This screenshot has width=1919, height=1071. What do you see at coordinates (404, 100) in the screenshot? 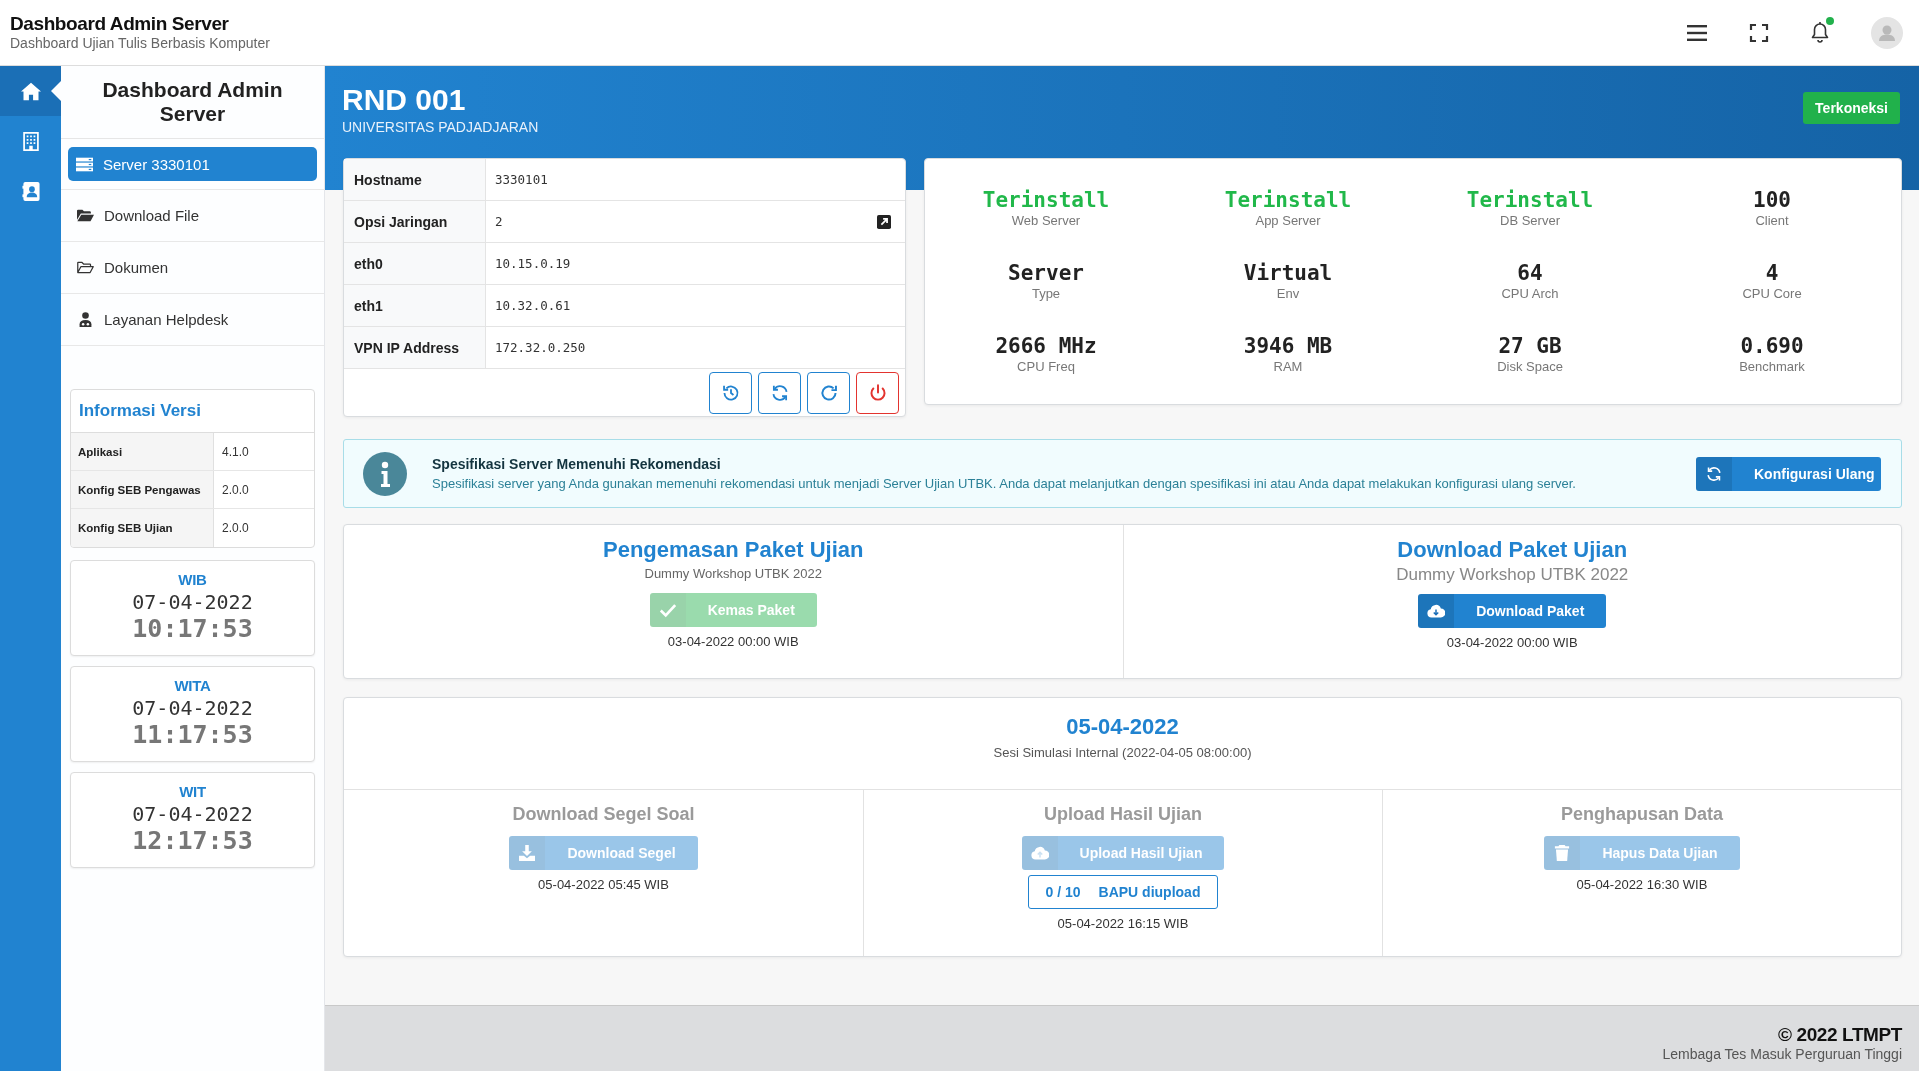
I see `site-title: RND 001` at bounding box center [404, 100].